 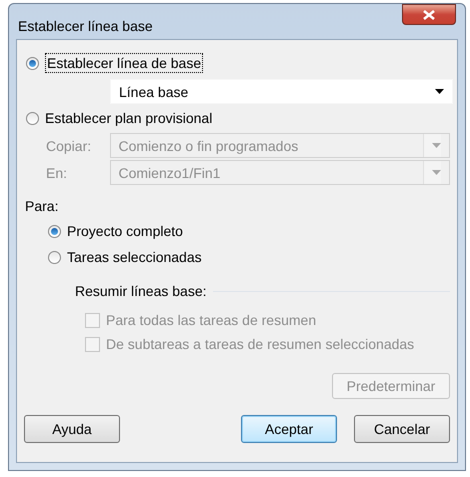 I want to click on dialog-button: Cancelar, so click(x=402, y=429).